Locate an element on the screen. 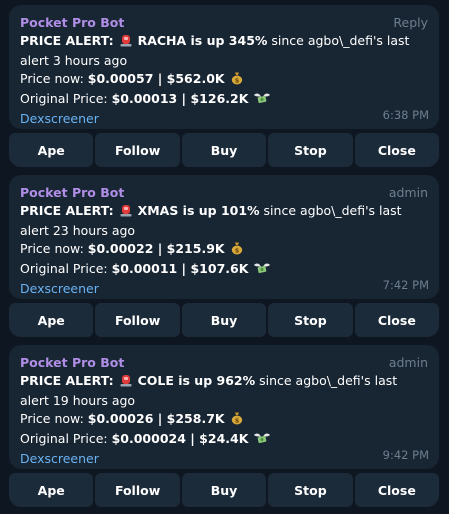 The width and height of the screenshot is (449, 514). reply-label: Reply is located at coordinates (410, 22).